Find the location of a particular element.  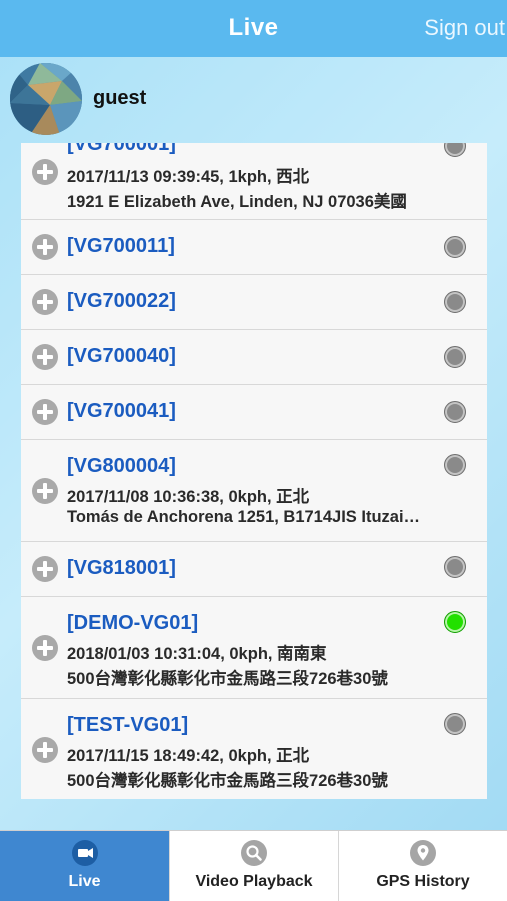

avatar is located at coordinates (46, 99).